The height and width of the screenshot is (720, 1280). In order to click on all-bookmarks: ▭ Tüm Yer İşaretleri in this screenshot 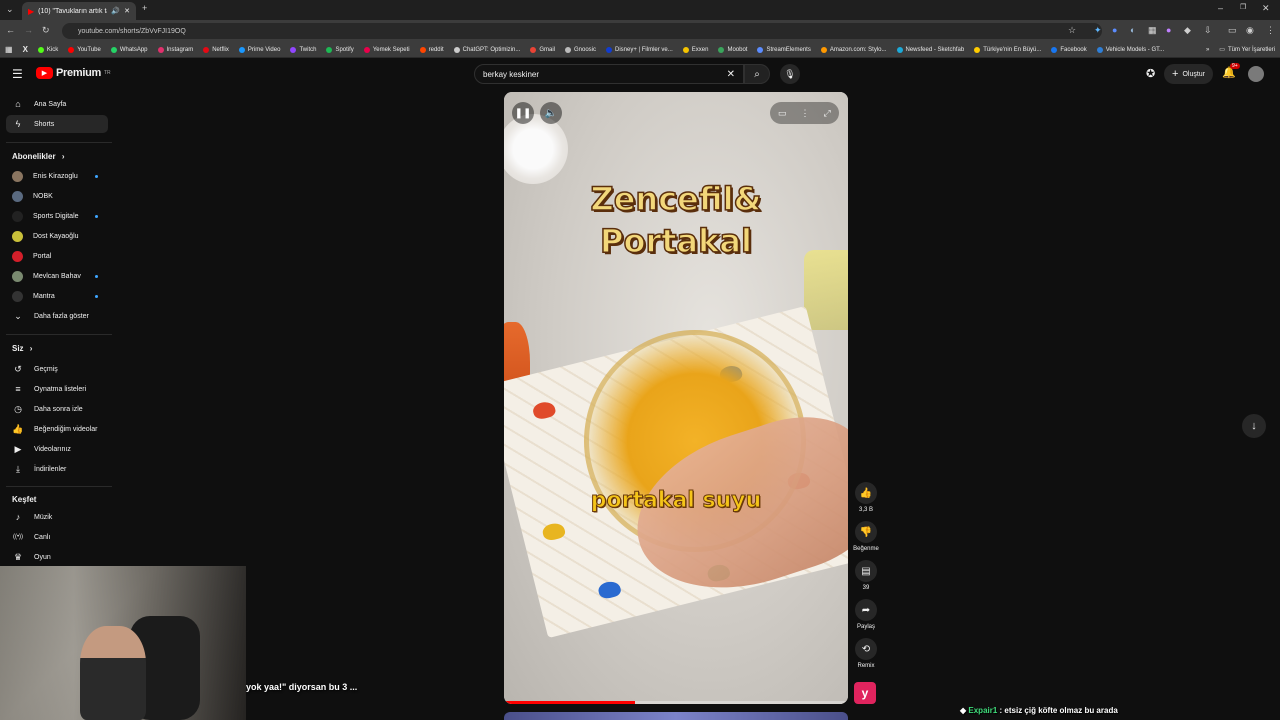, I will do `click(1247, 50)`.